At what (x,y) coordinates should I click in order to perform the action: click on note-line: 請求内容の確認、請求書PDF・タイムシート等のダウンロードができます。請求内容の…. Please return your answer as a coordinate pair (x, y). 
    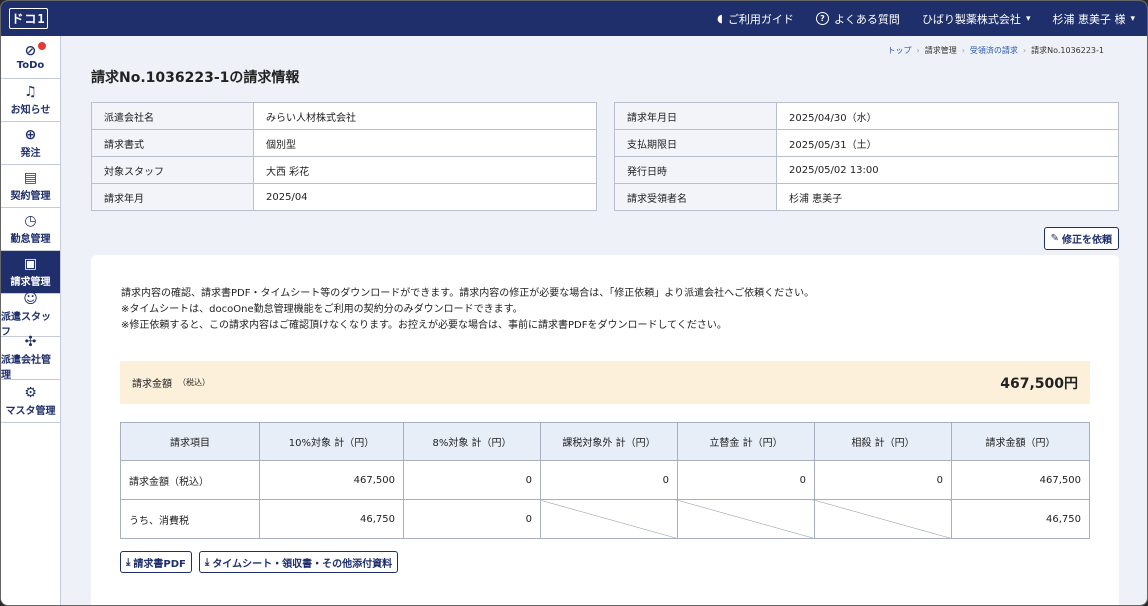
    Looking at the image, I should click on (468, 293).